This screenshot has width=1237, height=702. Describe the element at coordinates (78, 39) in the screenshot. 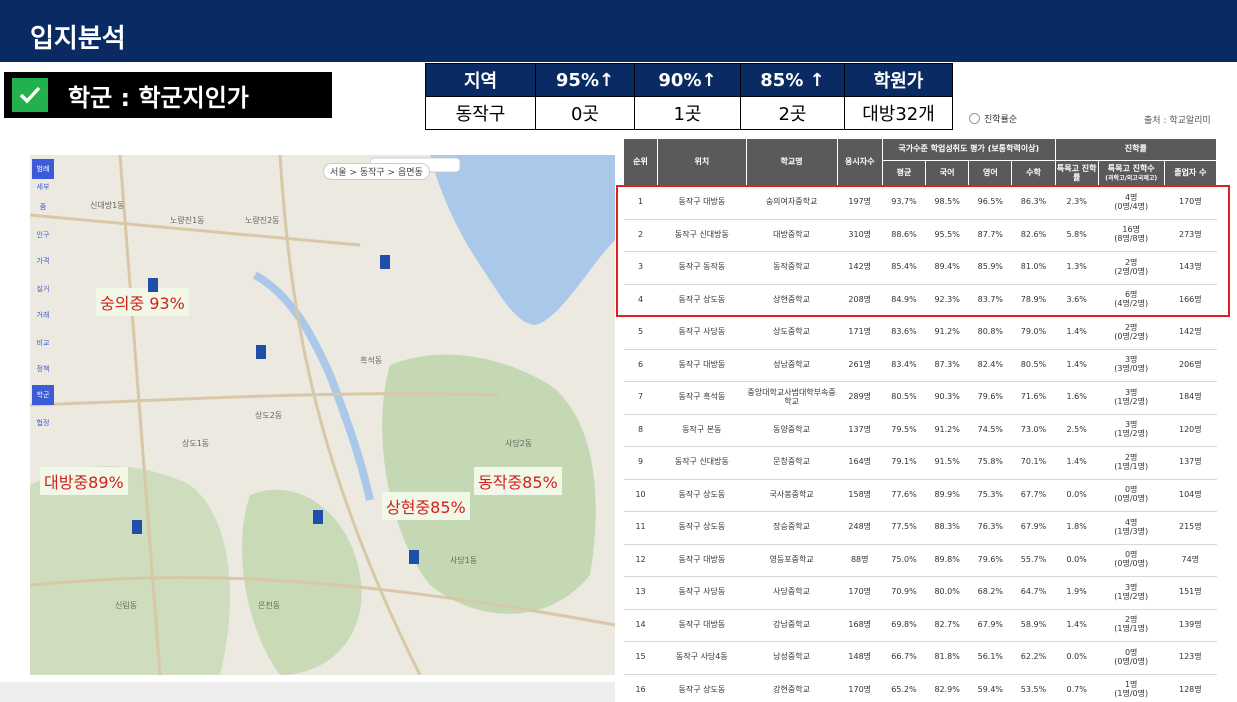

I see `page-title: 입지분석` at that location.